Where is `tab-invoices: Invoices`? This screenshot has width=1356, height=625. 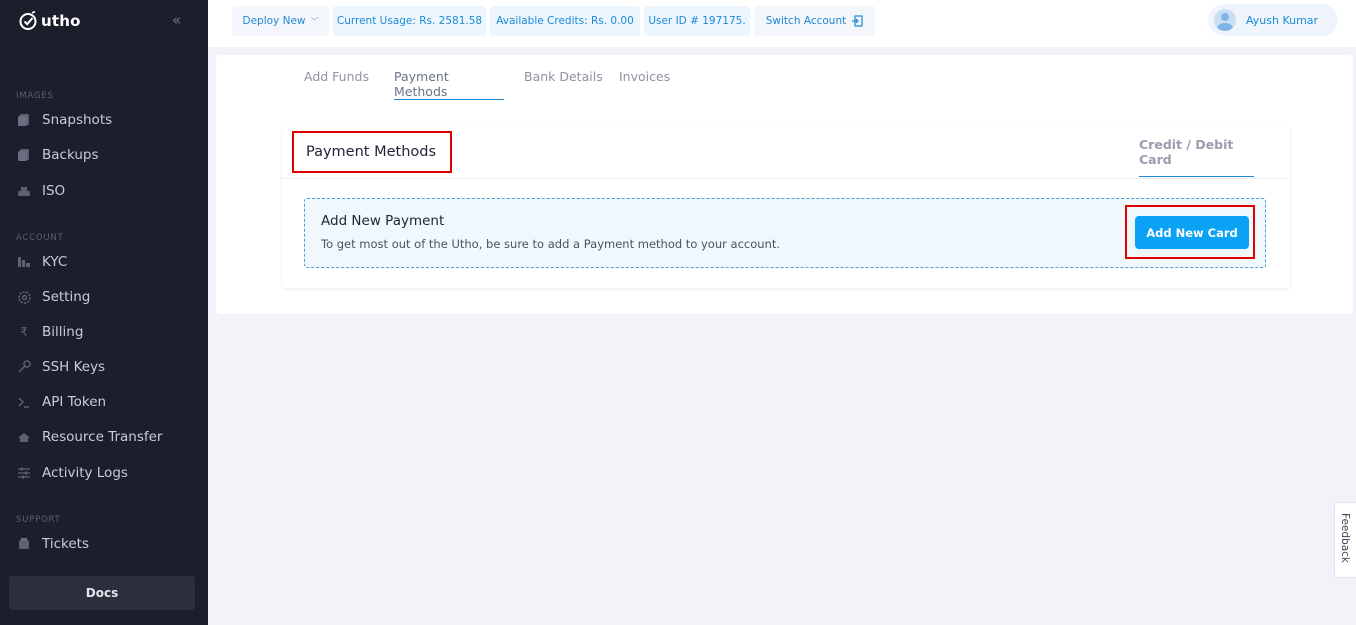
tab-invoices: Invoices is located at coordinates (644, 84).